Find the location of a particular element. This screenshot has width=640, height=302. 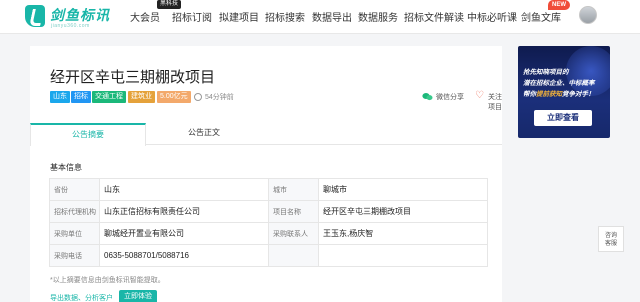

view-now-button: 立即查看 is located at coordinates (563, 118).